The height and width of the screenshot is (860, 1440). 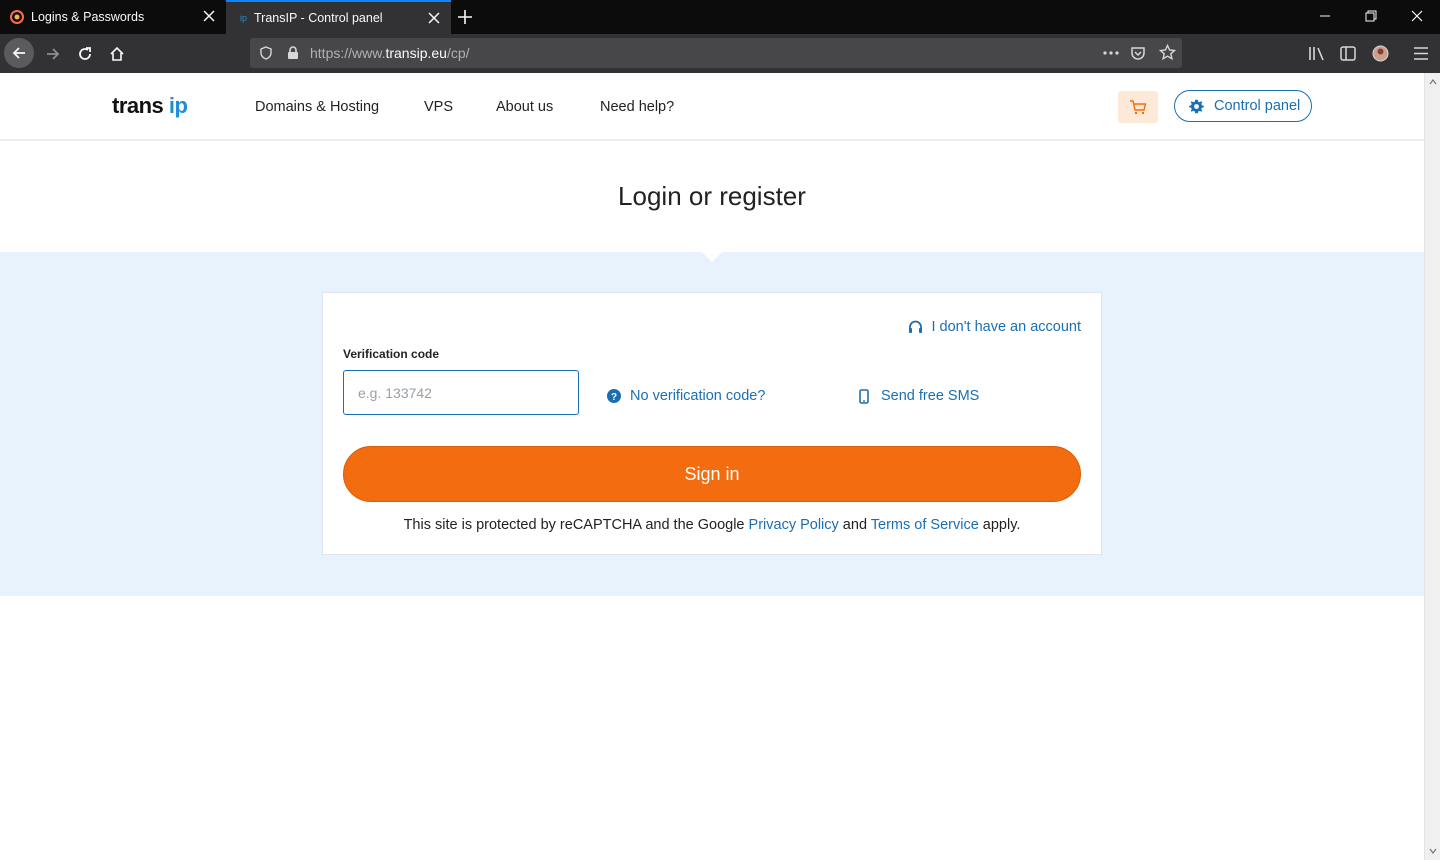 I want to click on lockwise-icon, so click(x=17, y=17).